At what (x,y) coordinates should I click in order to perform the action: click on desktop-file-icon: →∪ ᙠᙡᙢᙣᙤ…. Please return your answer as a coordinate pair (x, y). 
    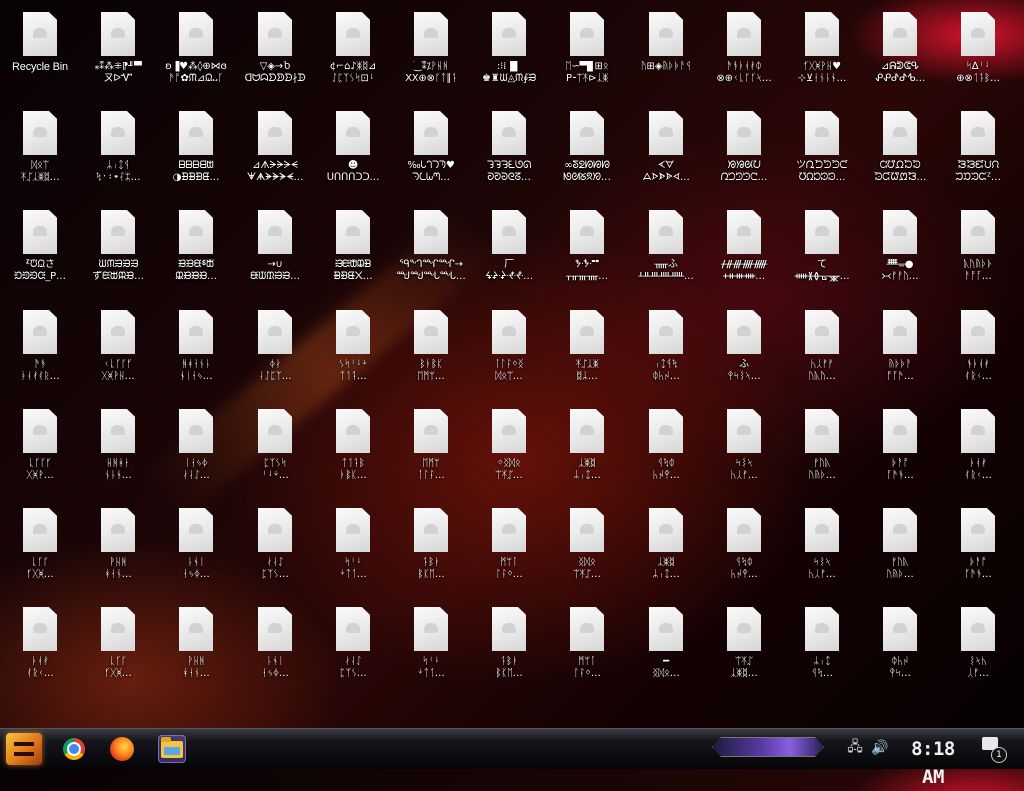
    Looking at the image, I should click on (275, 251).